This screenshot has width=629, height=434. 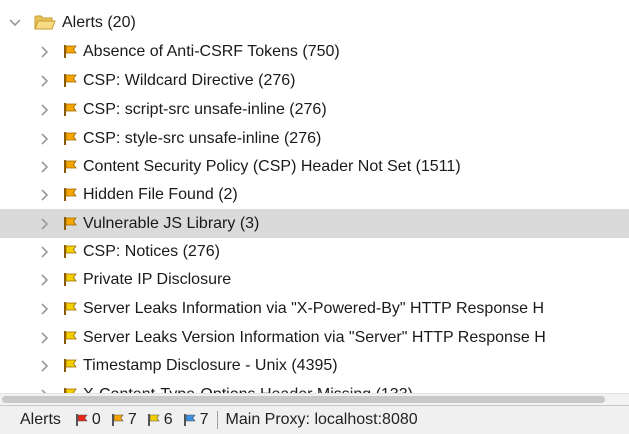 What do you see at coordinates (15, 23) in the screenshot?
I see `chevron-down-icon` at bounding box center [15, 23].